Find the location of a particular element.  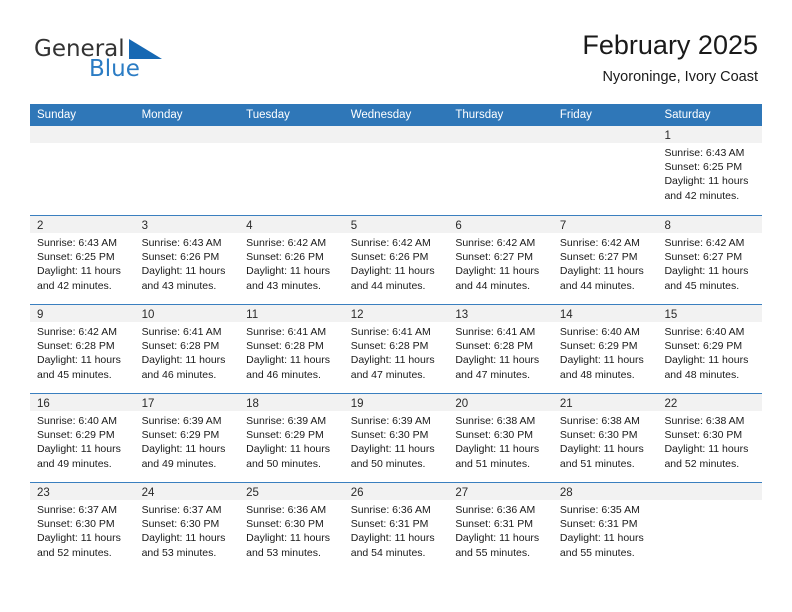

day-number-strip: 4 is located at coordinates (291, 224).